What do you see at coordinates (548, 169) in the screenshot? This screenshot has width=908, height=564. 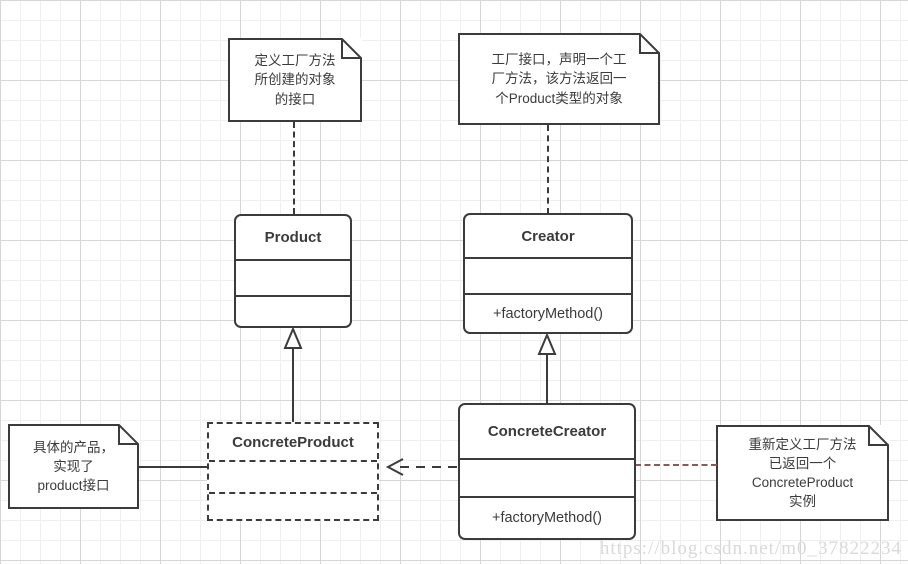 I see `connector-note-creator-anchor` at bounding box center [548, 169].